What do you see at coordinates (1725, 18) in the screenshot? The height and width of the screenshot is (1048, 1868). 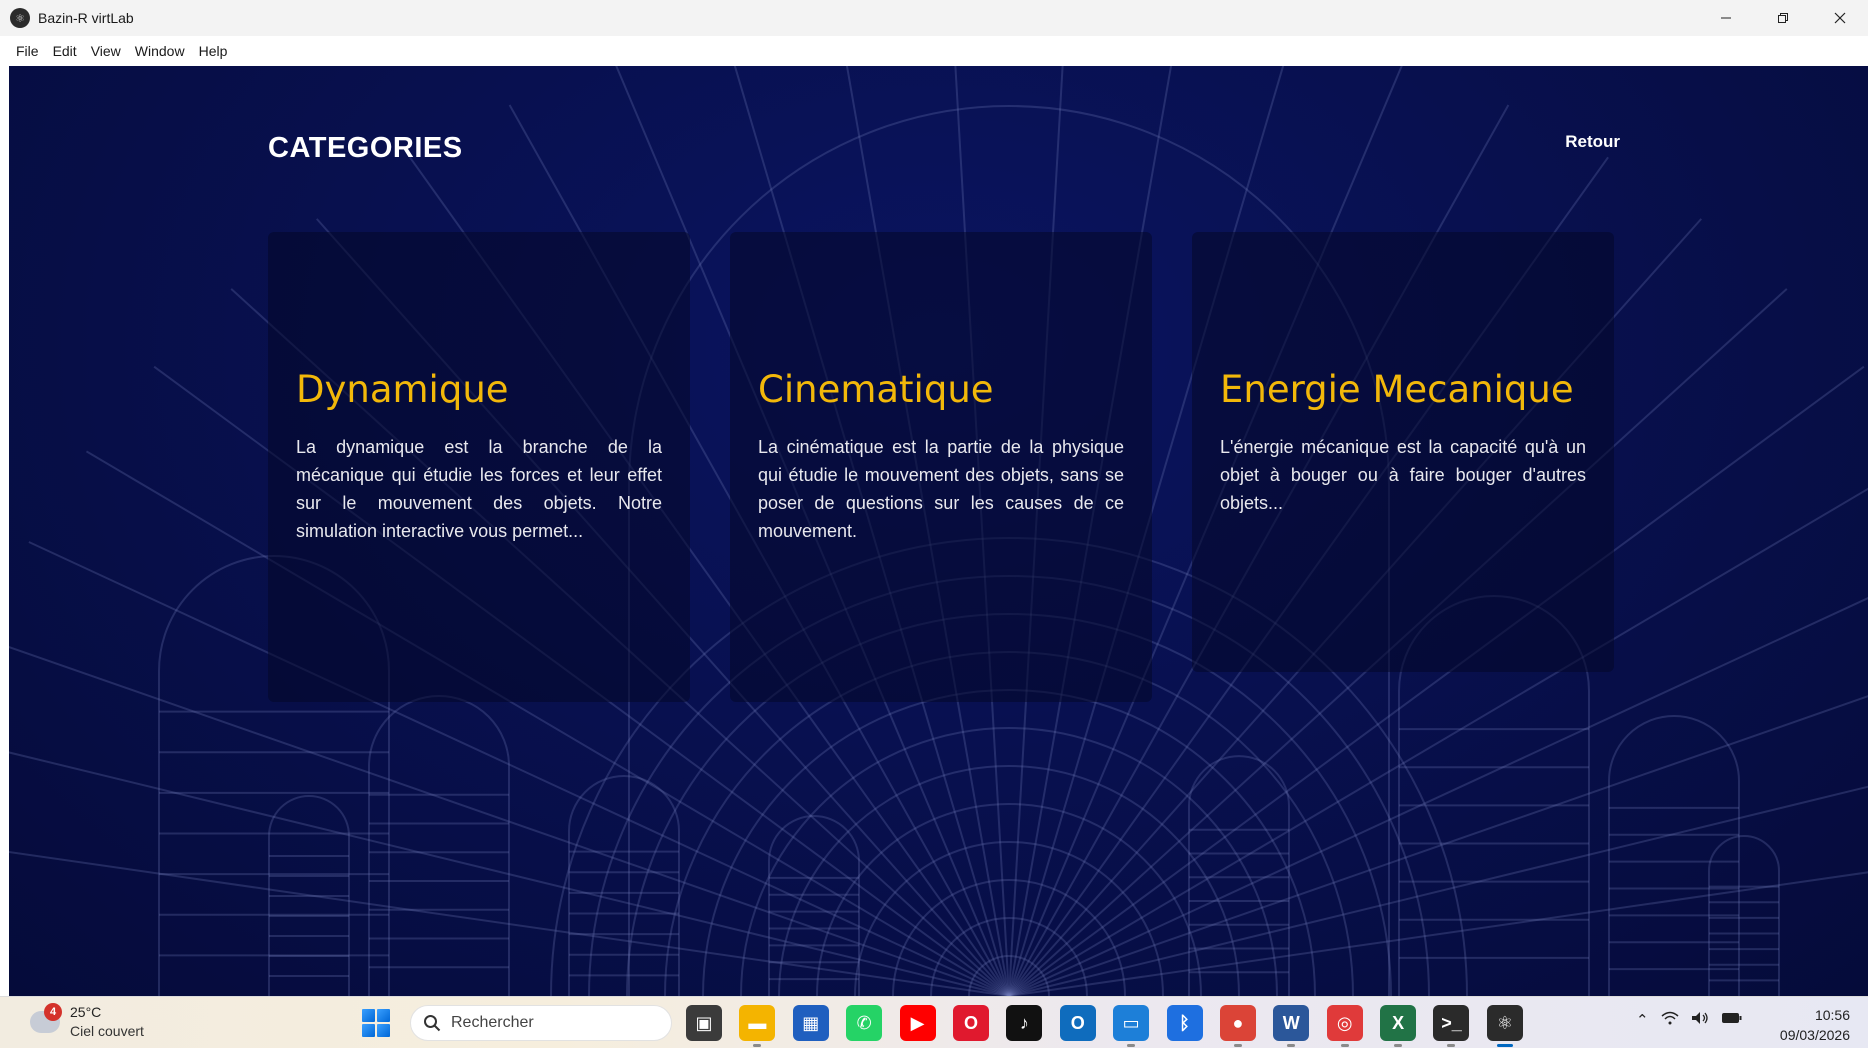 I see `minimize-icon` at bounding box center [1725, 18].